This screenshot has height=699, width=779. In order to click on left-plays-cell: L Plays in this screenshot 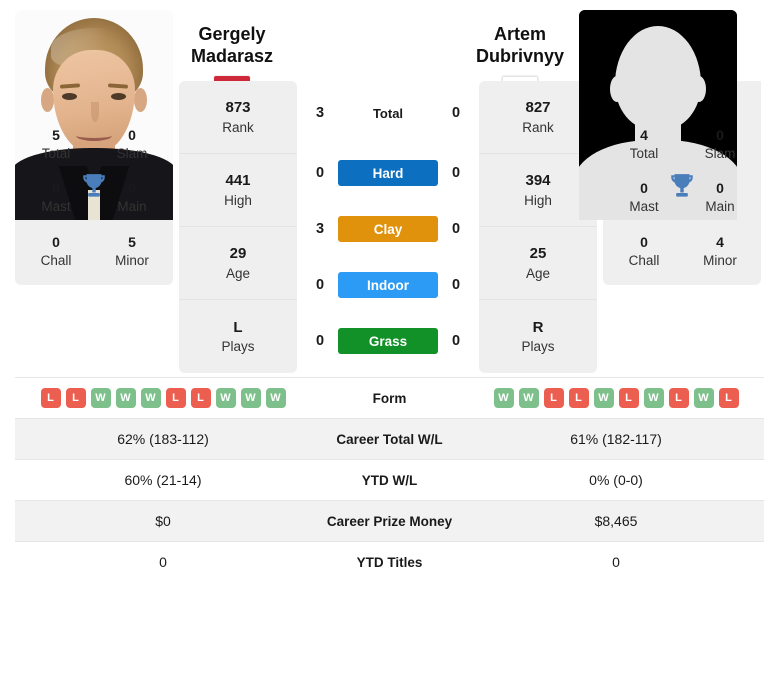, I will do `click(238, 336)`.